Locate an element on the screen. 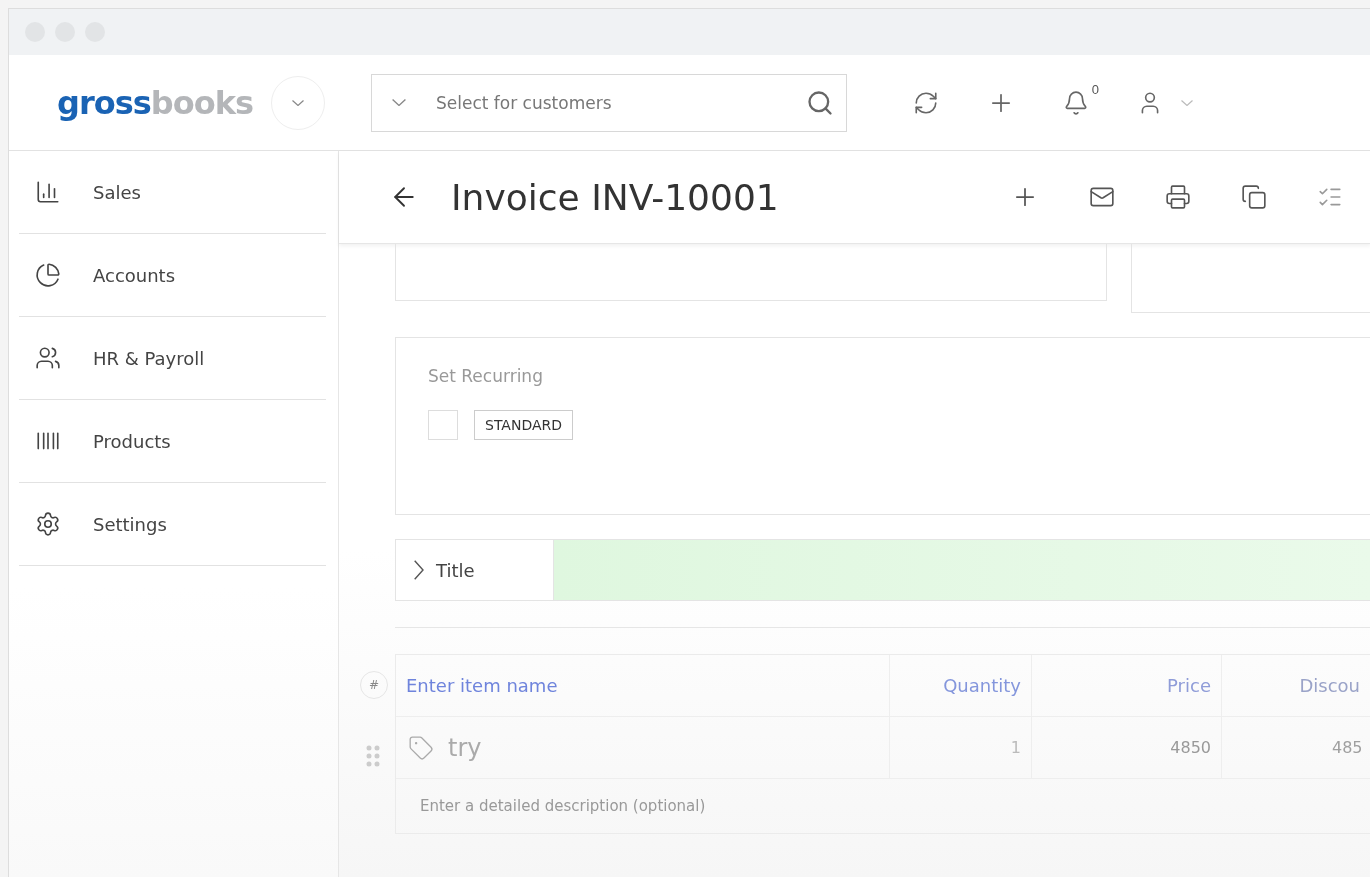 This screenshot has height=877, width=1370. bar-chart-icon is located at coordinates (48, 192).